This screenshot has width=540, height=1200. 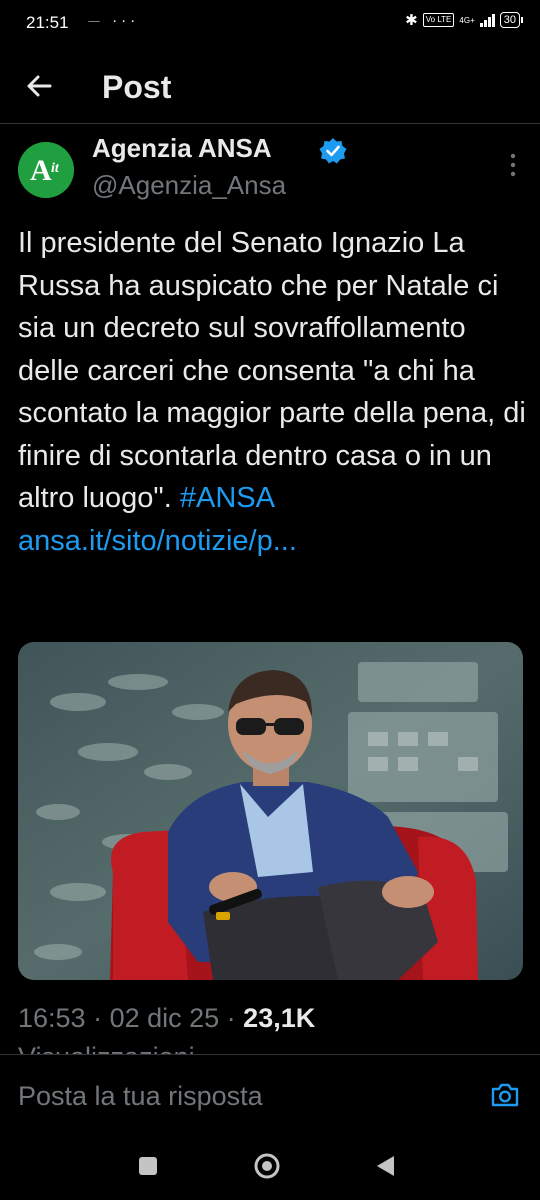 What do you see at coordinates (148, 1166) in the screenshot?
I see `recents-button` at bounding box center [148, 1166].